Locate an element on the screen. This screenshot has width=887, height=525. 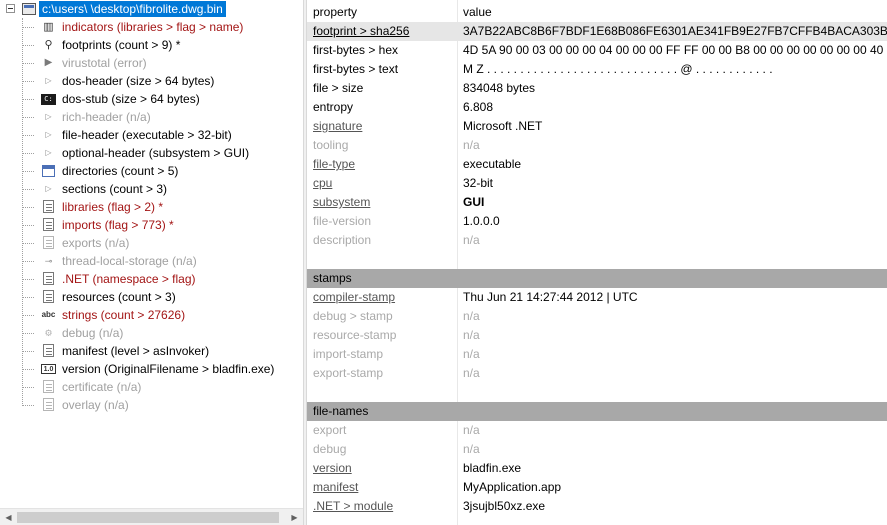
tree-item: ▶ virustotal (error) is located at coordinates (151, 63).